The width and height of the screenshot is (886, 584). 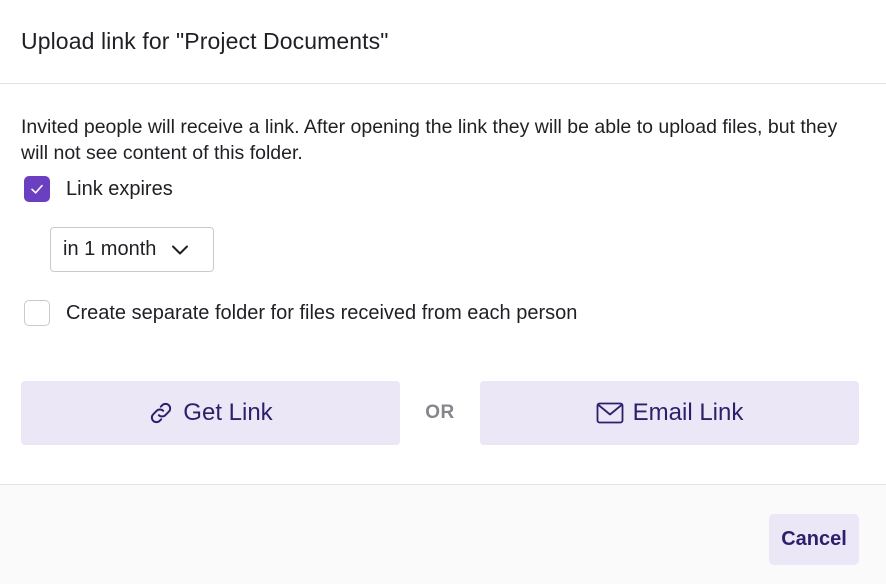 What do you see at coordinates (110, 249) in the screenshot?
I see `expiry-select-value: in 1 month` at bounding box center [110, 249].